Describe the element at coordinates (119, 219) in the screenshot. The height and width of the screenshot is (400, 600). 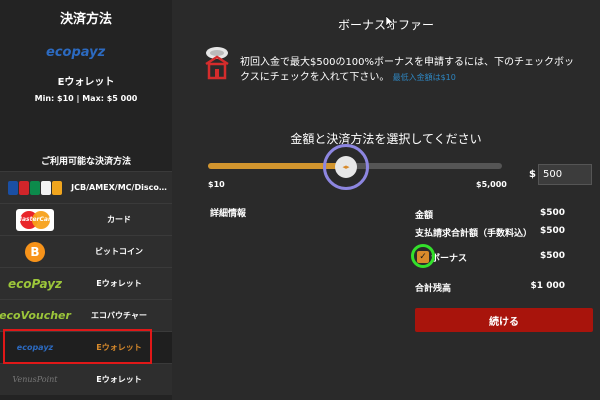
I see `payment-method-label: カード` at that location.